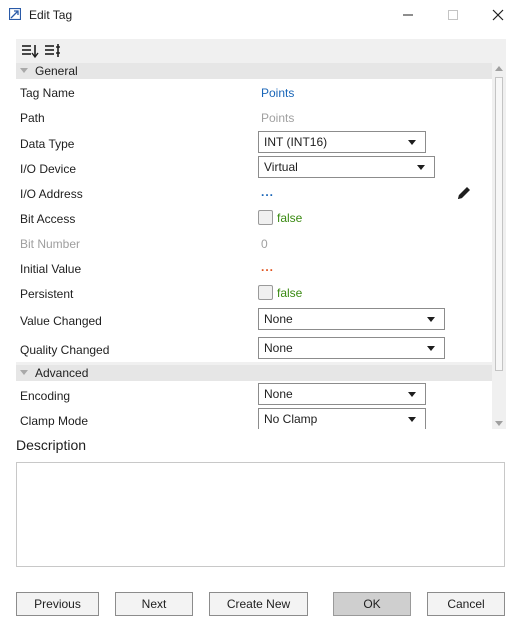 The width and height of the screenshot is (521, 626). What do you see at coordinates (261, 51) in the screenshot?
I see `property-grid-toolbar` at bounding box center [261, 51].